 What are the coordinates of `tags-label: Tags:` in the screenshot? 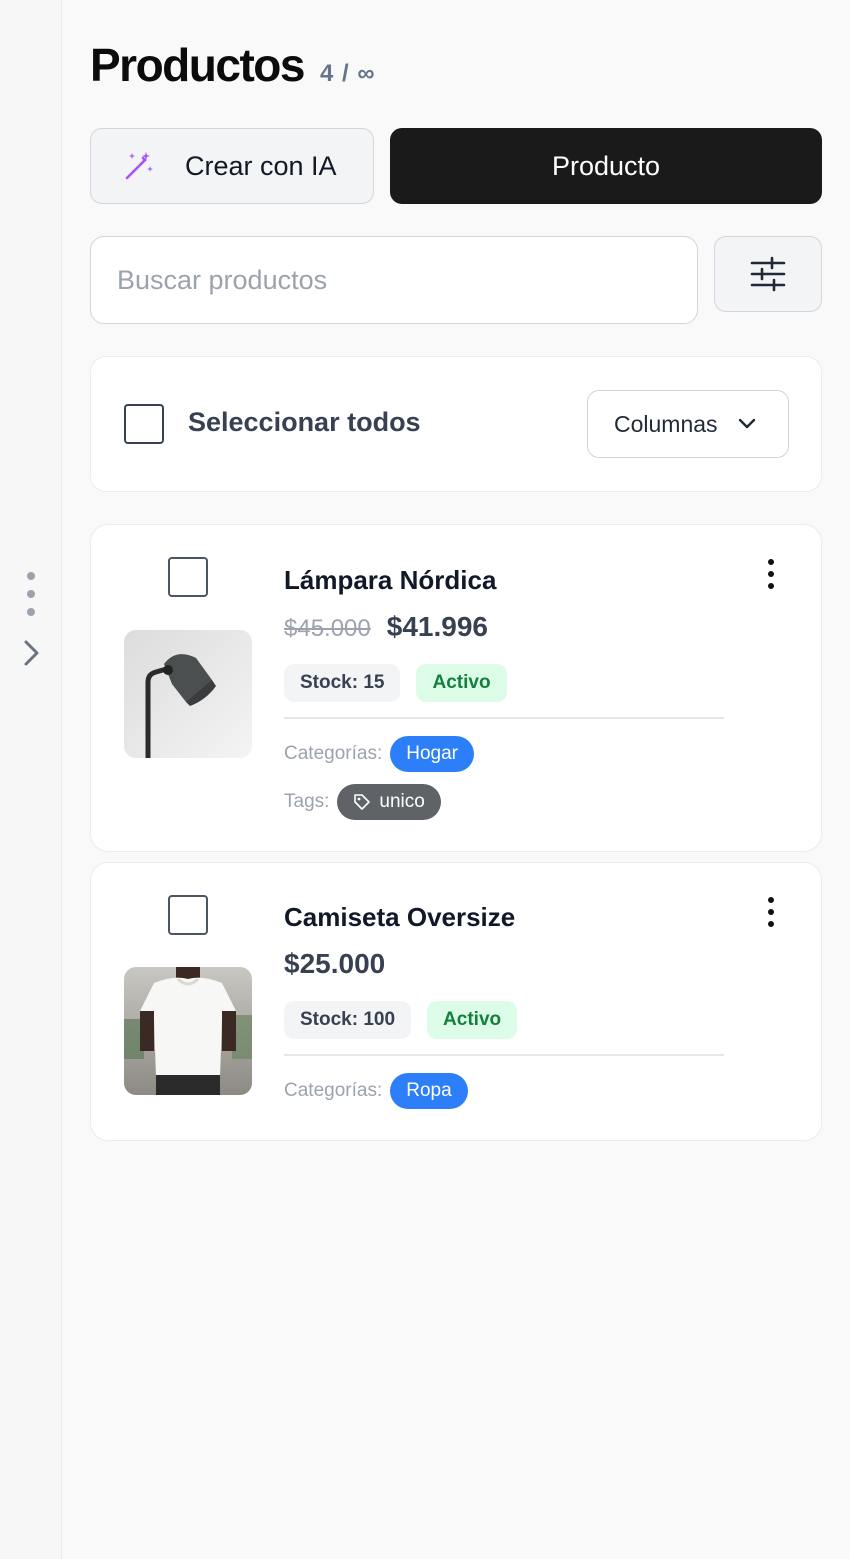 It's located at (307, 801).